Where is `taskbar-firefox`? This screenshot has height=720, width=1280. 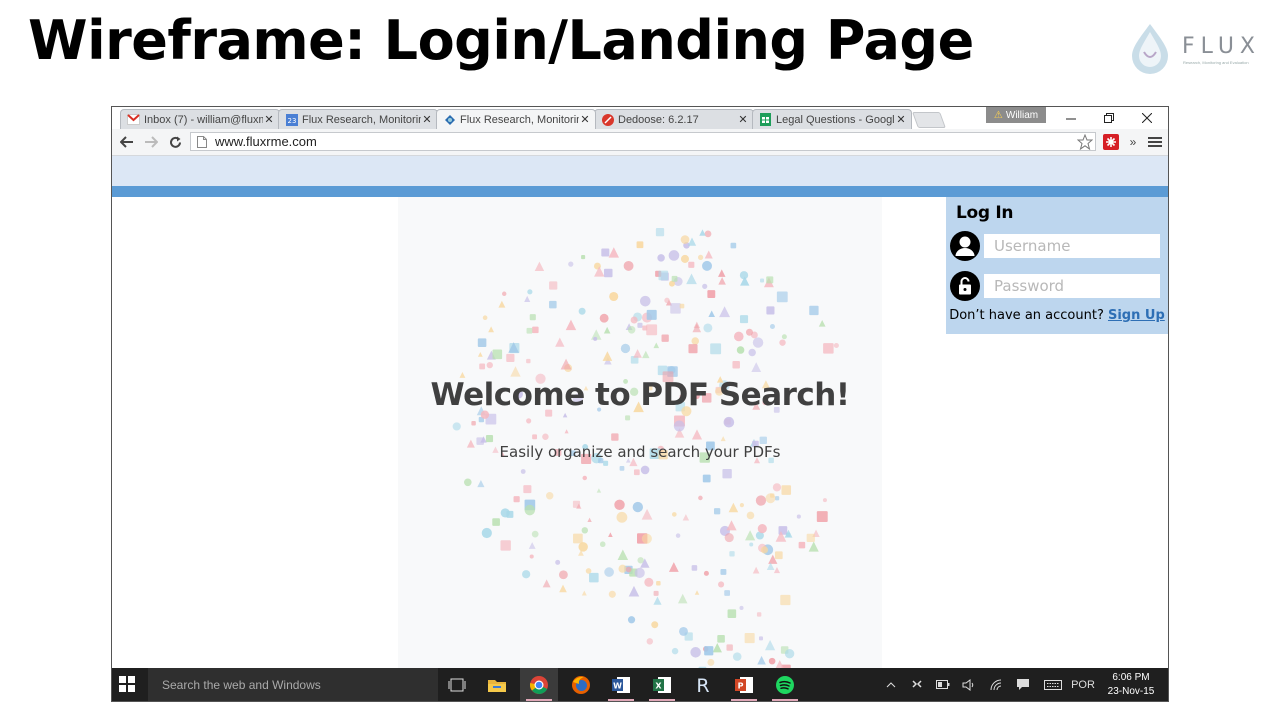 taskbar-firefox is located at coordinates (581, 684).